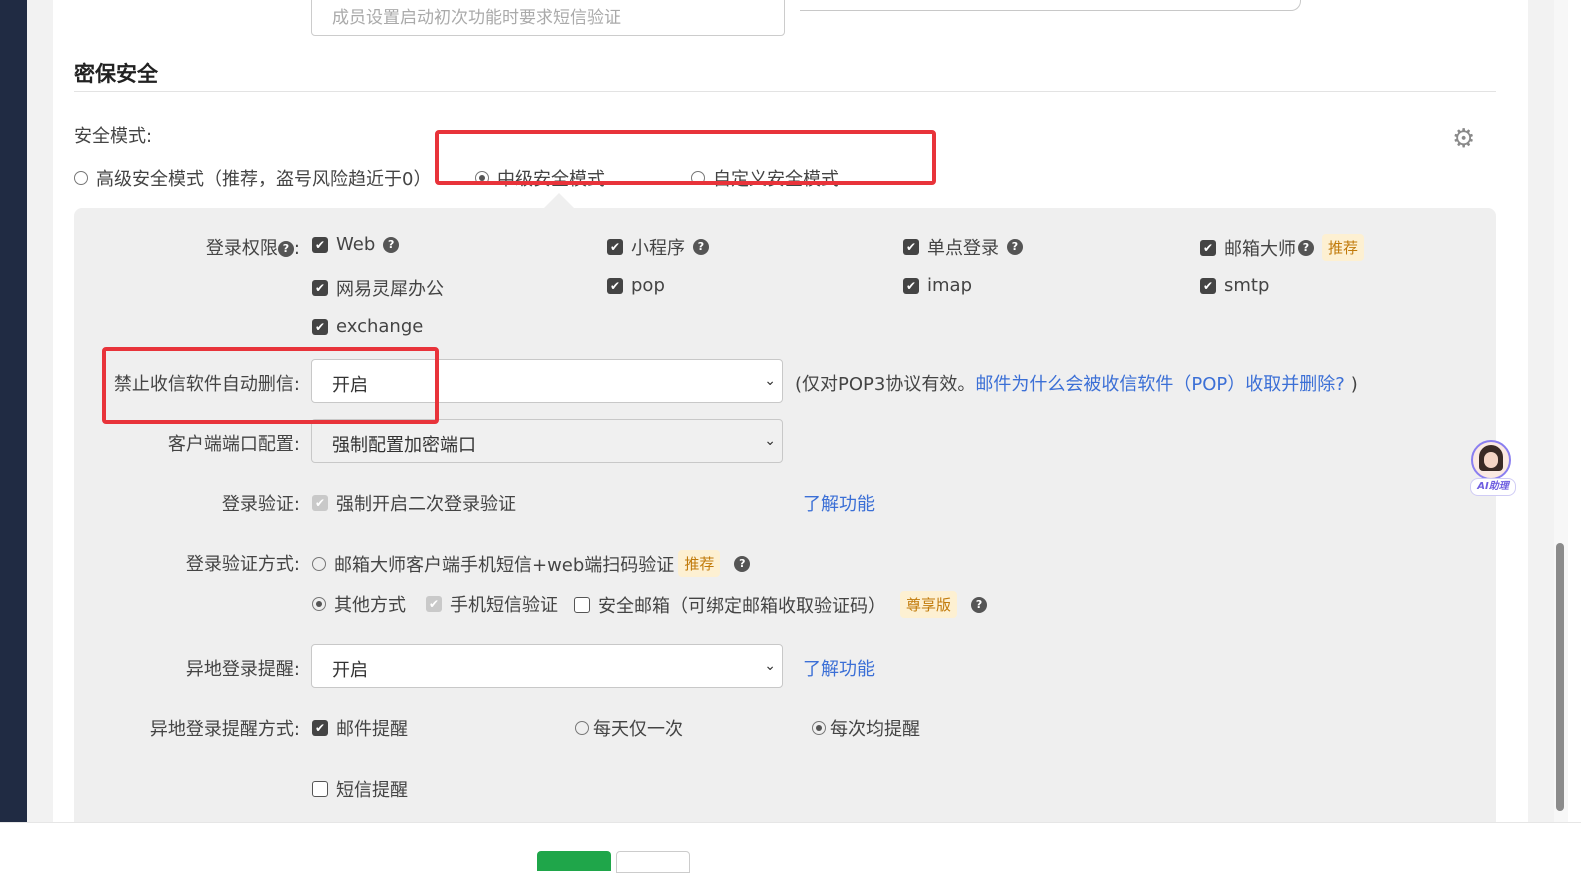 Image resolution: width=1581 pixels, height=873 pixels. I want to click on security-mode-label: 安全模式:, so click(113, 136).